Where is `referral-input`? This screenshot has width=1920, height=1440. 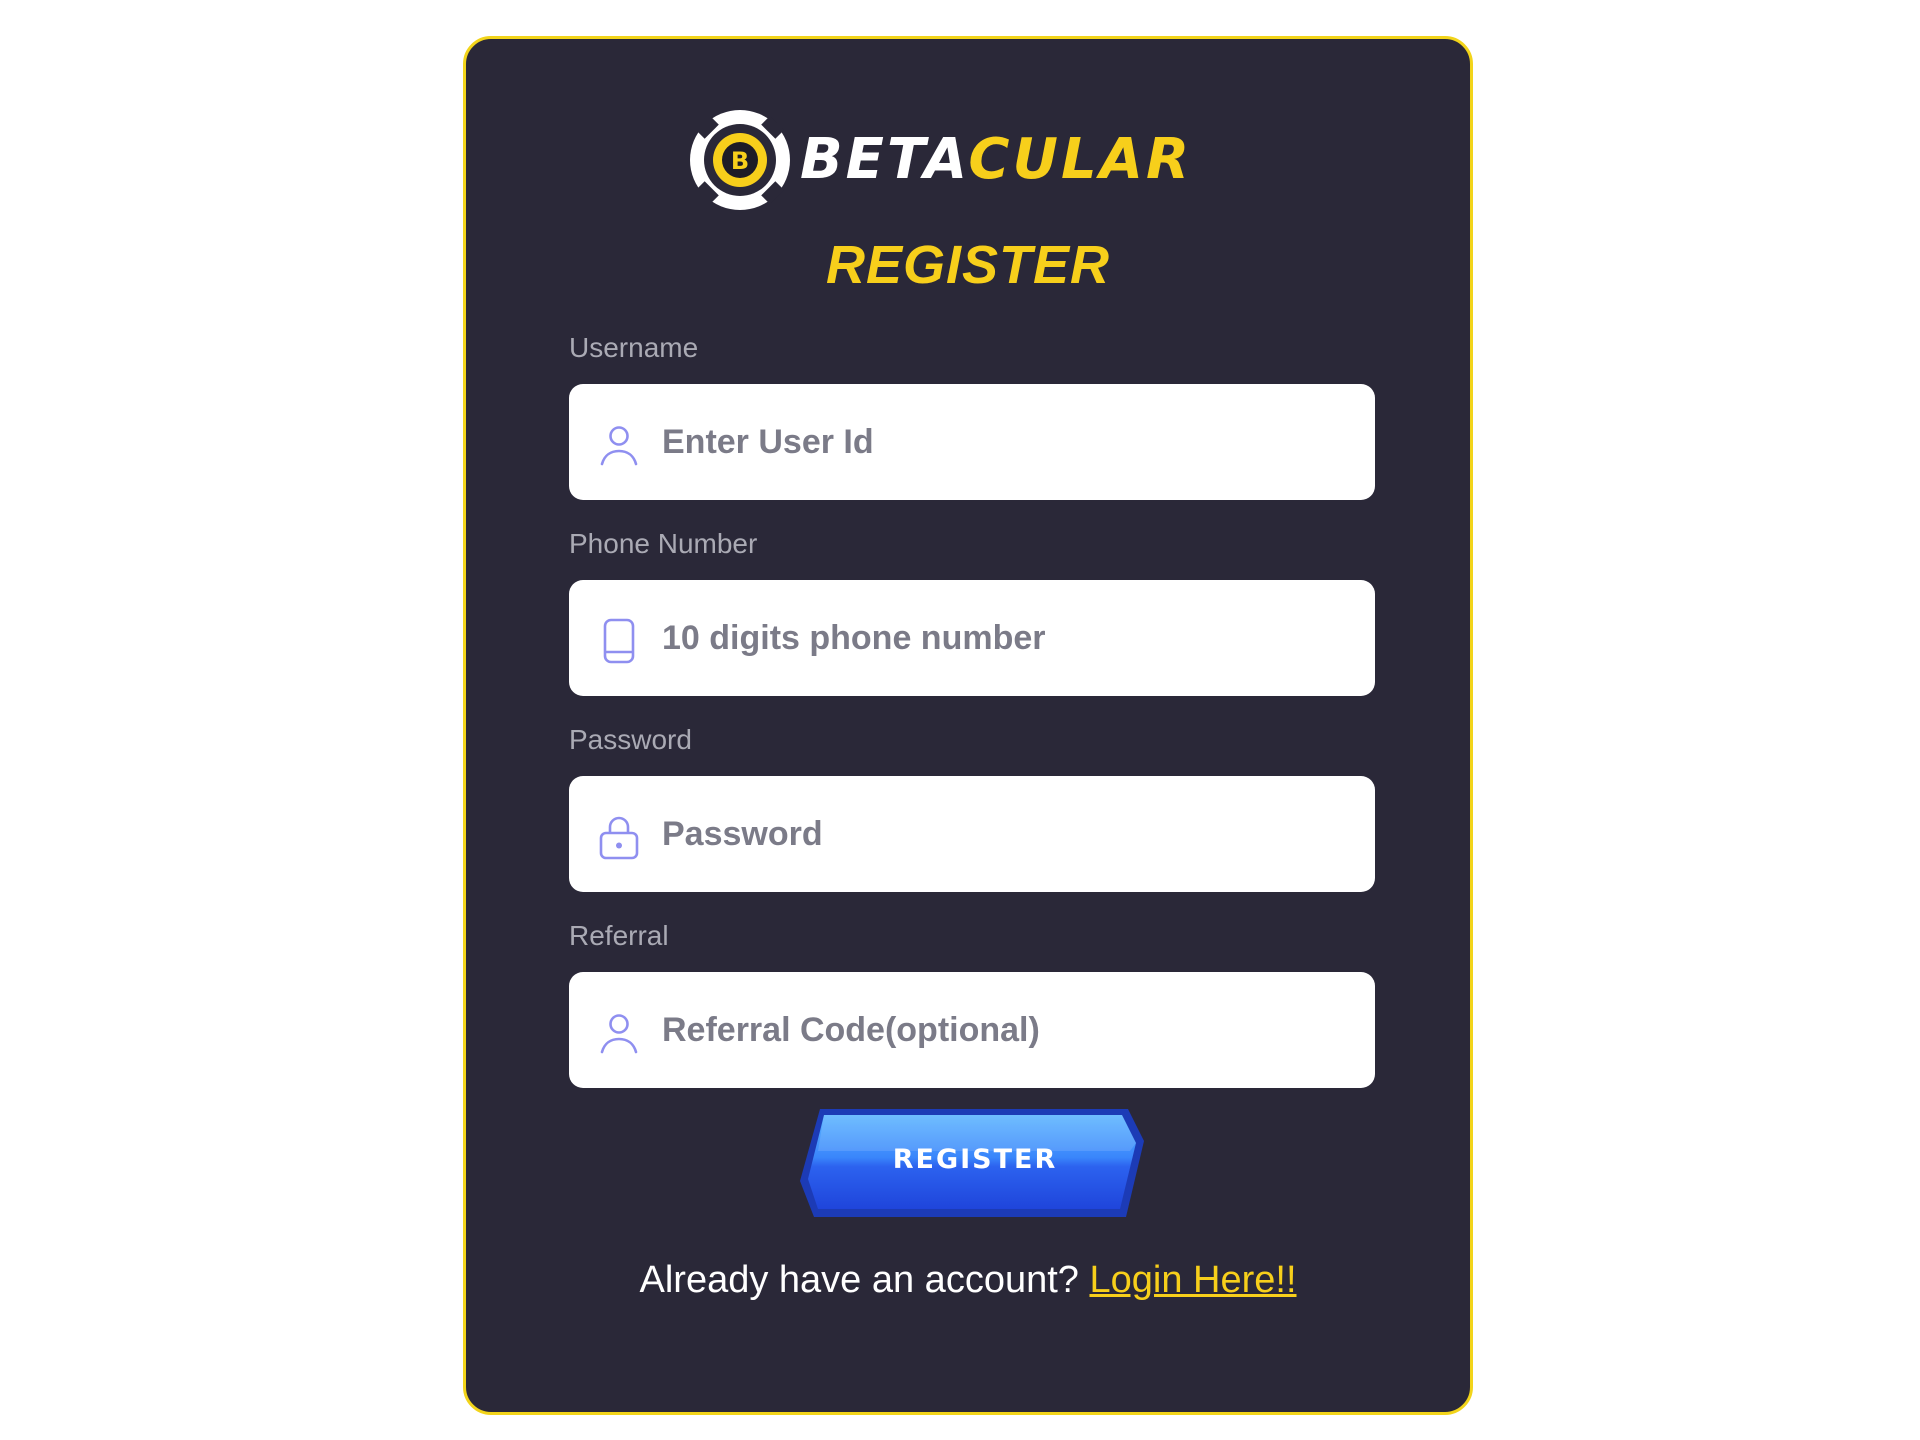 referral-input is located at coordinates (1007, 1030).